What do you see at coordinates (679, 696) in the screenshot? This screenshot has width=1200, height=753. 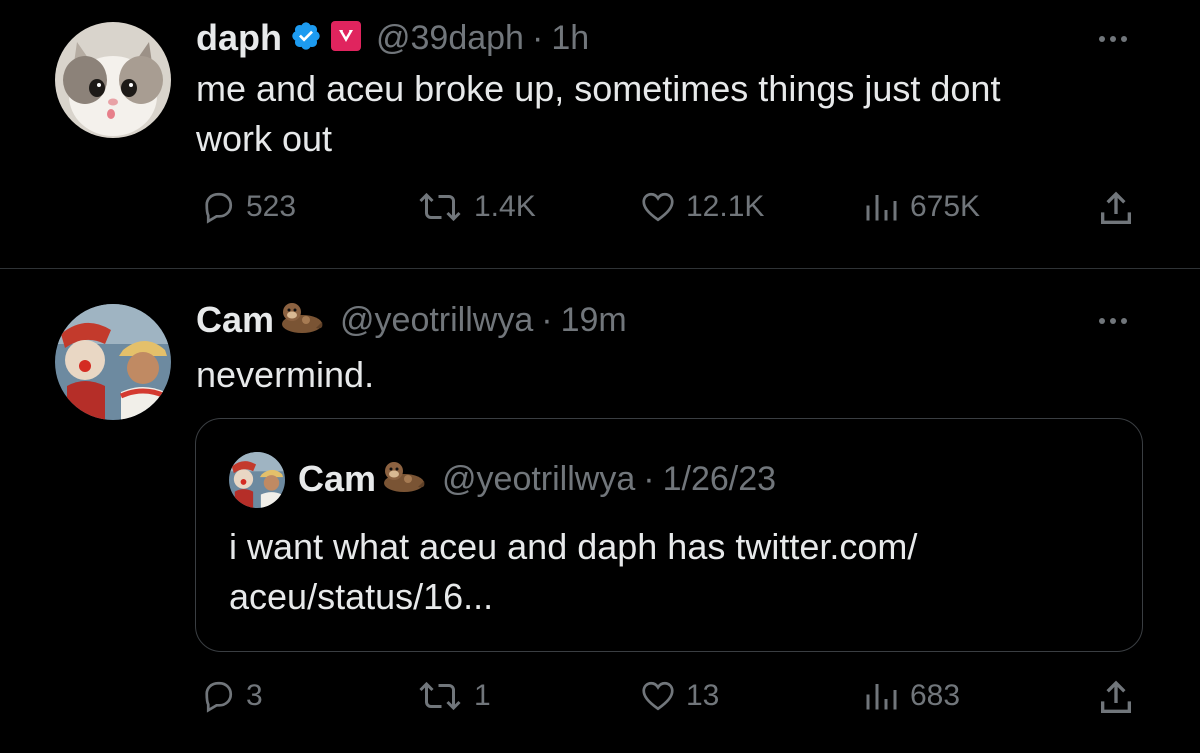 I see `like-button: 13` at bounding box center [679, 696].